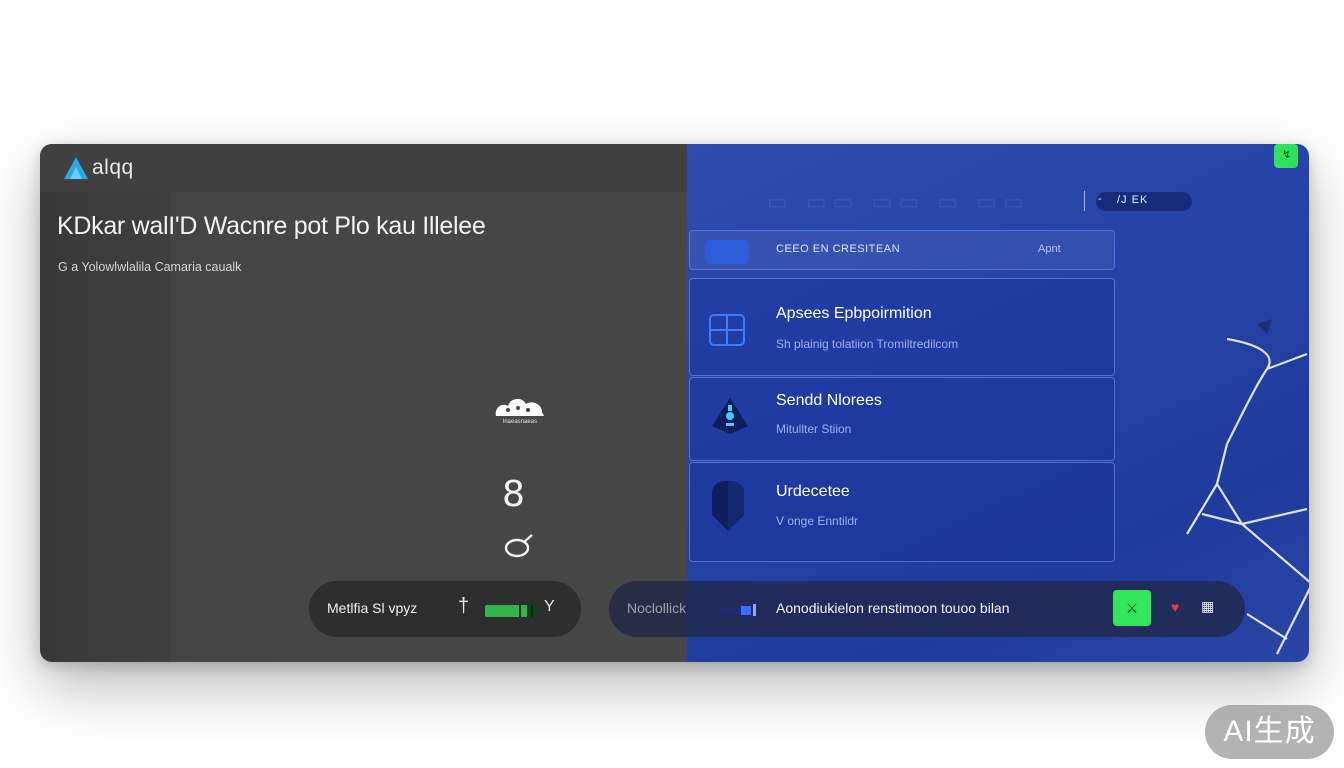 This screenshot has height=768, width=1344. I want to click on shield-icon, so click(728, 506).